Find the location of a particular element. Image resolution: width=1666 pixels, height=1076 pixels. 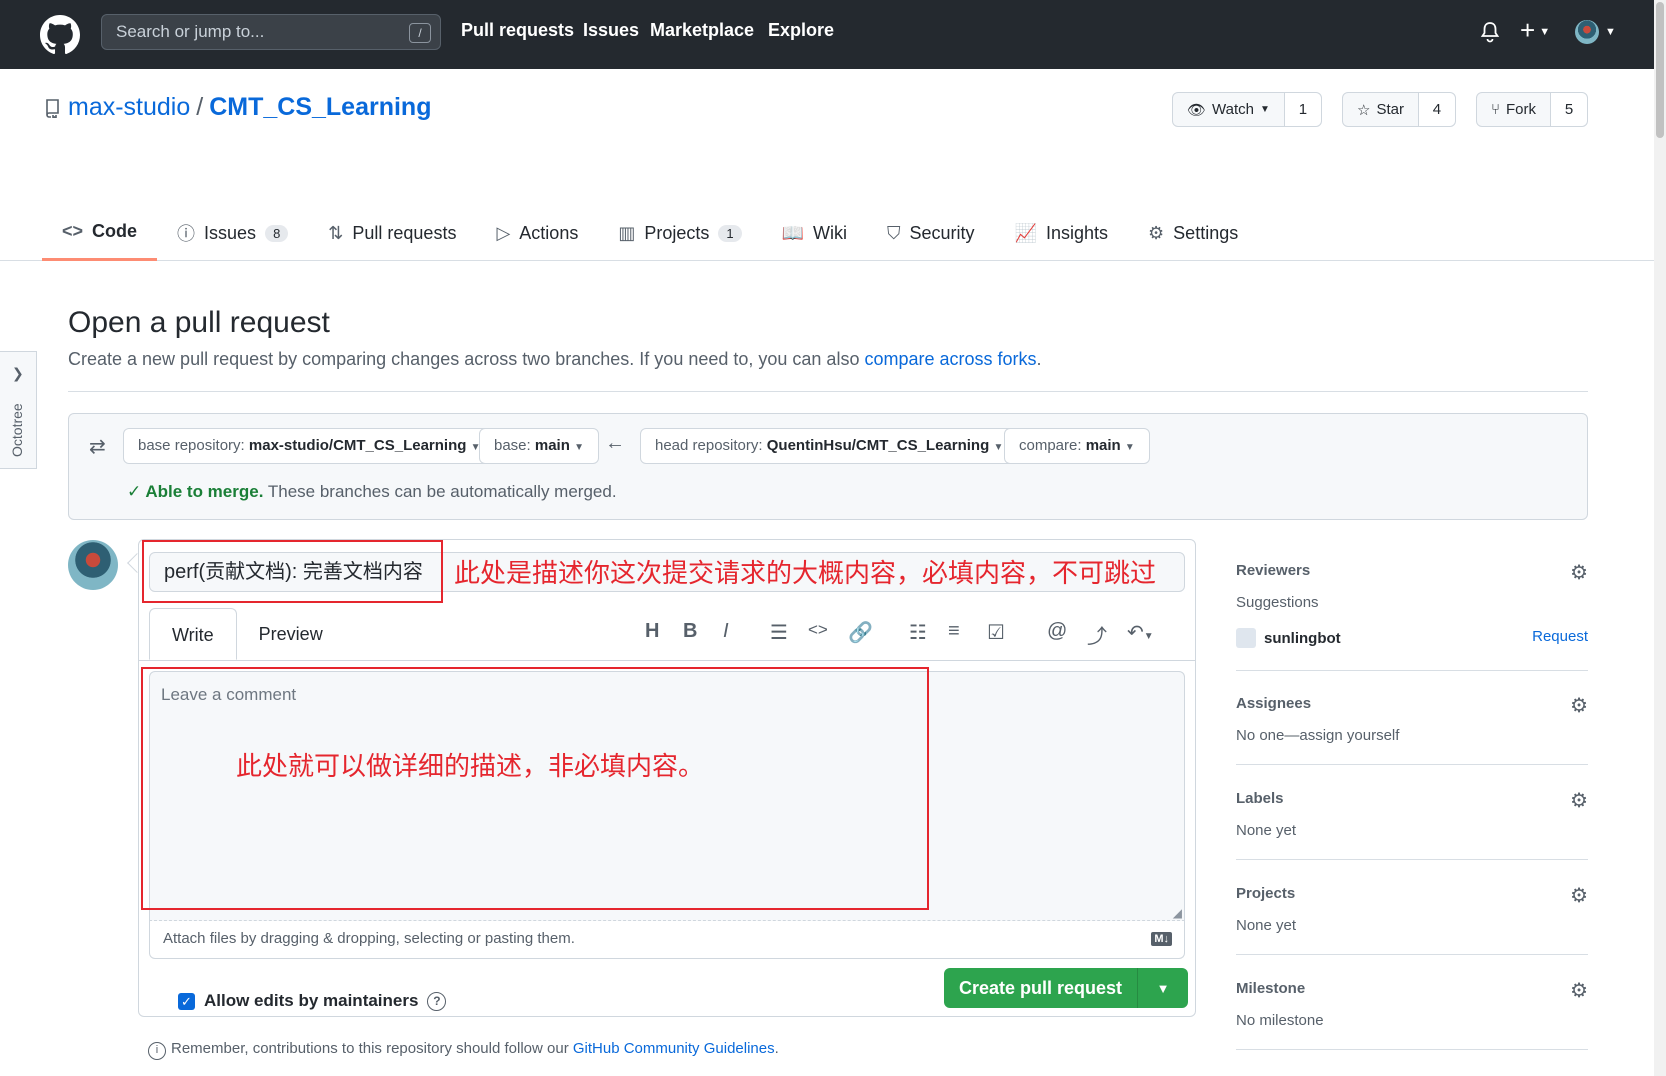

tab-divider is located at coordinates (667, 660).